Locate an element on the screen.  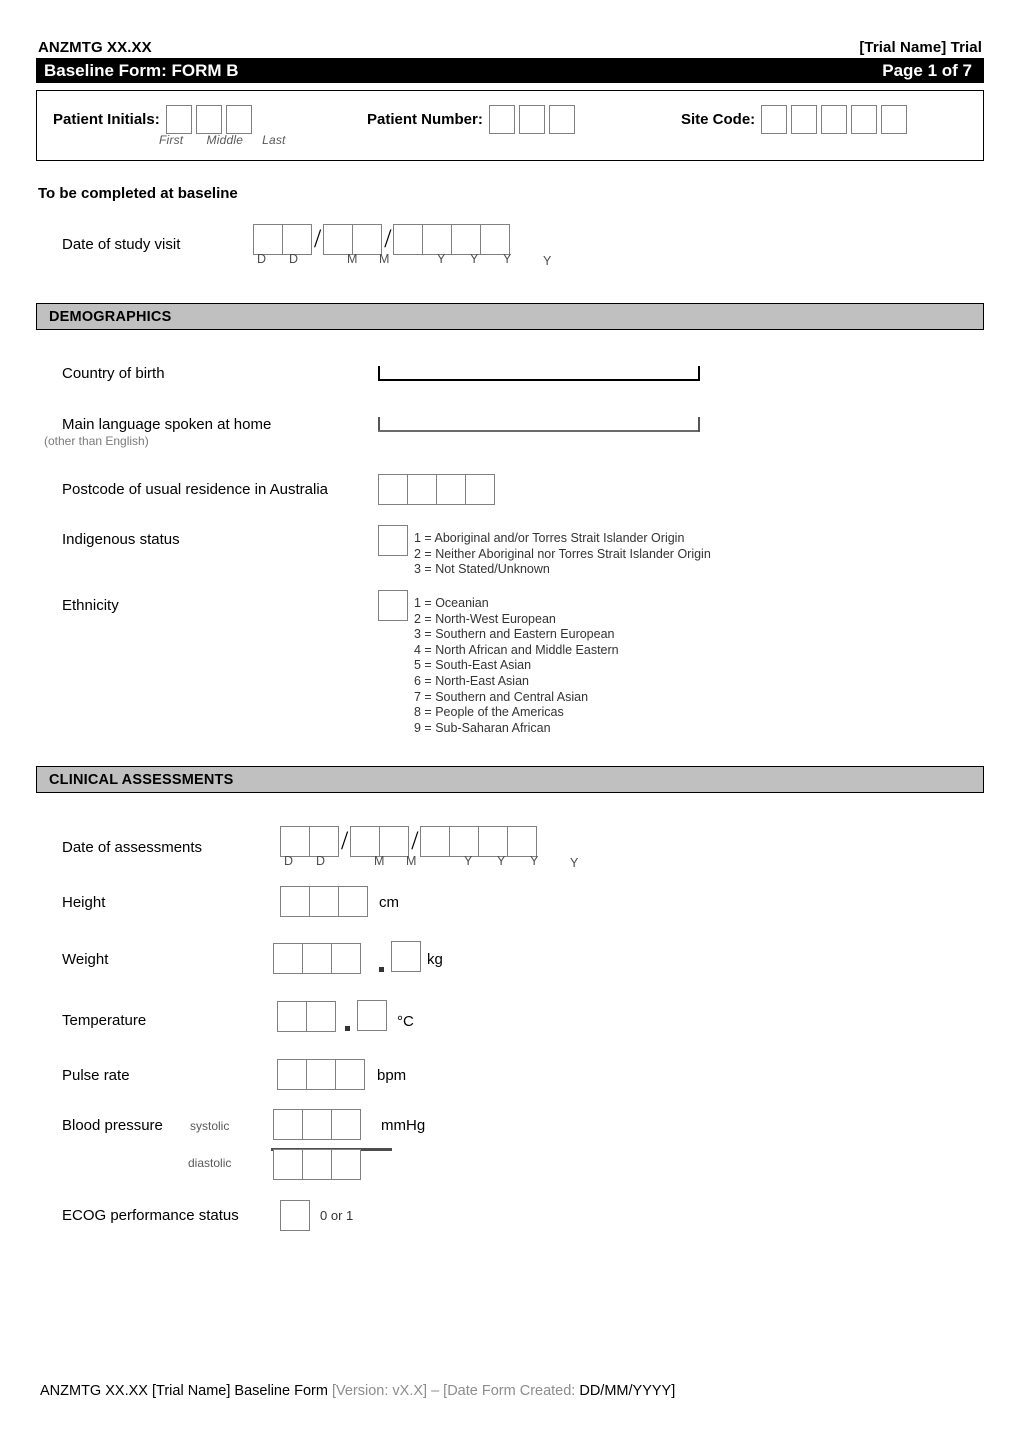
assessment-dmy-y3: Y is located at coordinates (534, 861).